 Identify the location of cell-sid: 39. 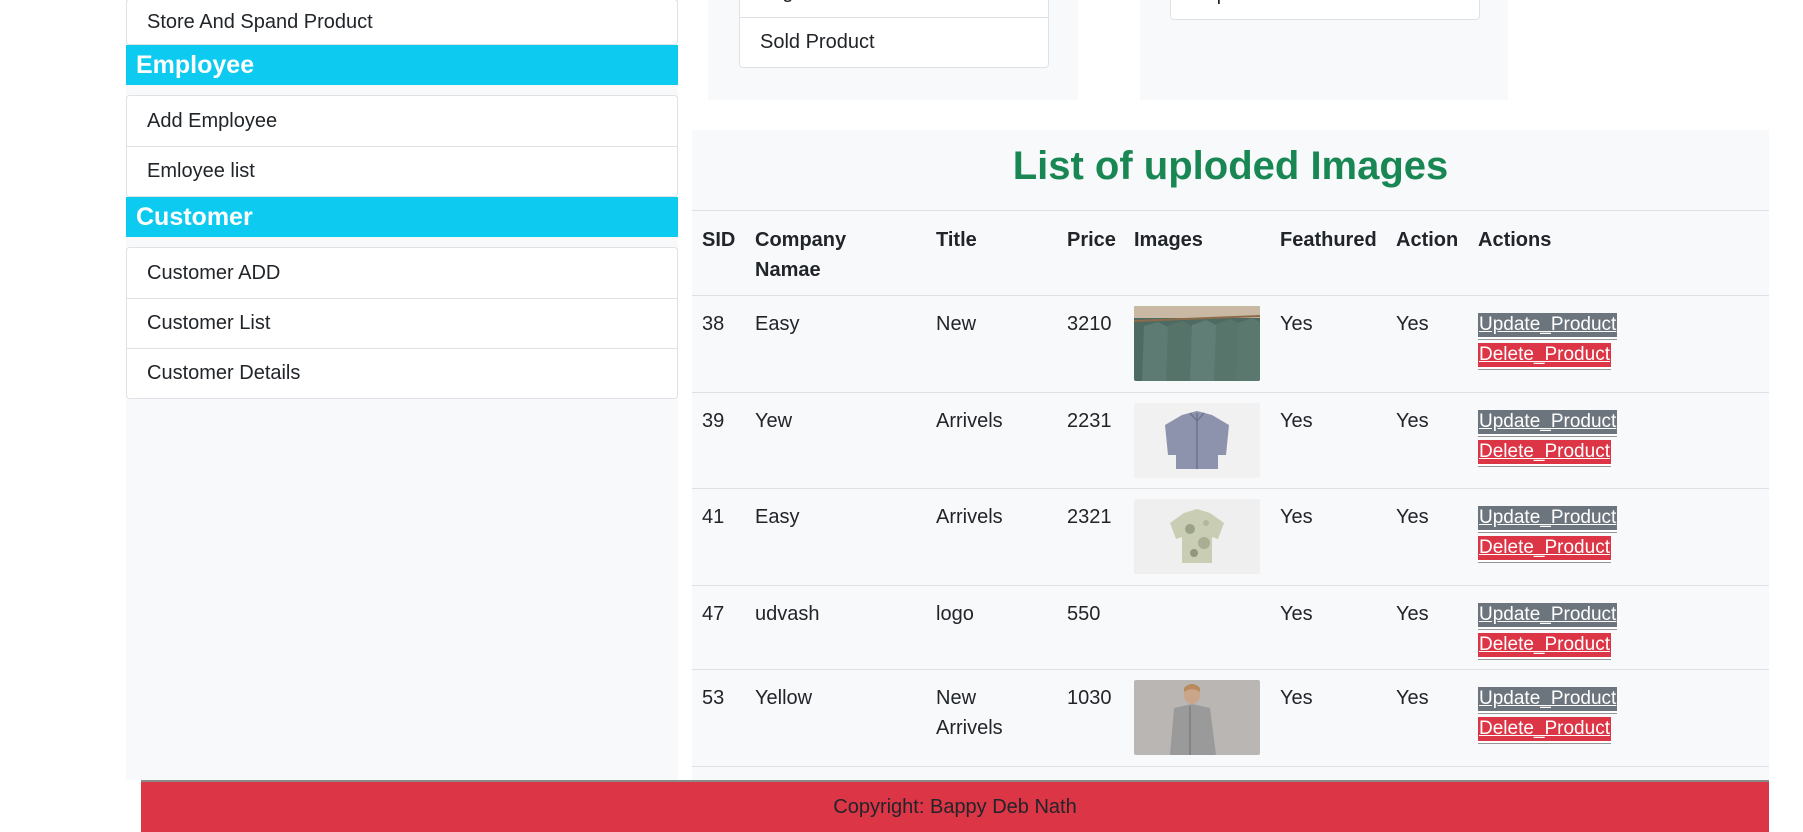
(718, 440).